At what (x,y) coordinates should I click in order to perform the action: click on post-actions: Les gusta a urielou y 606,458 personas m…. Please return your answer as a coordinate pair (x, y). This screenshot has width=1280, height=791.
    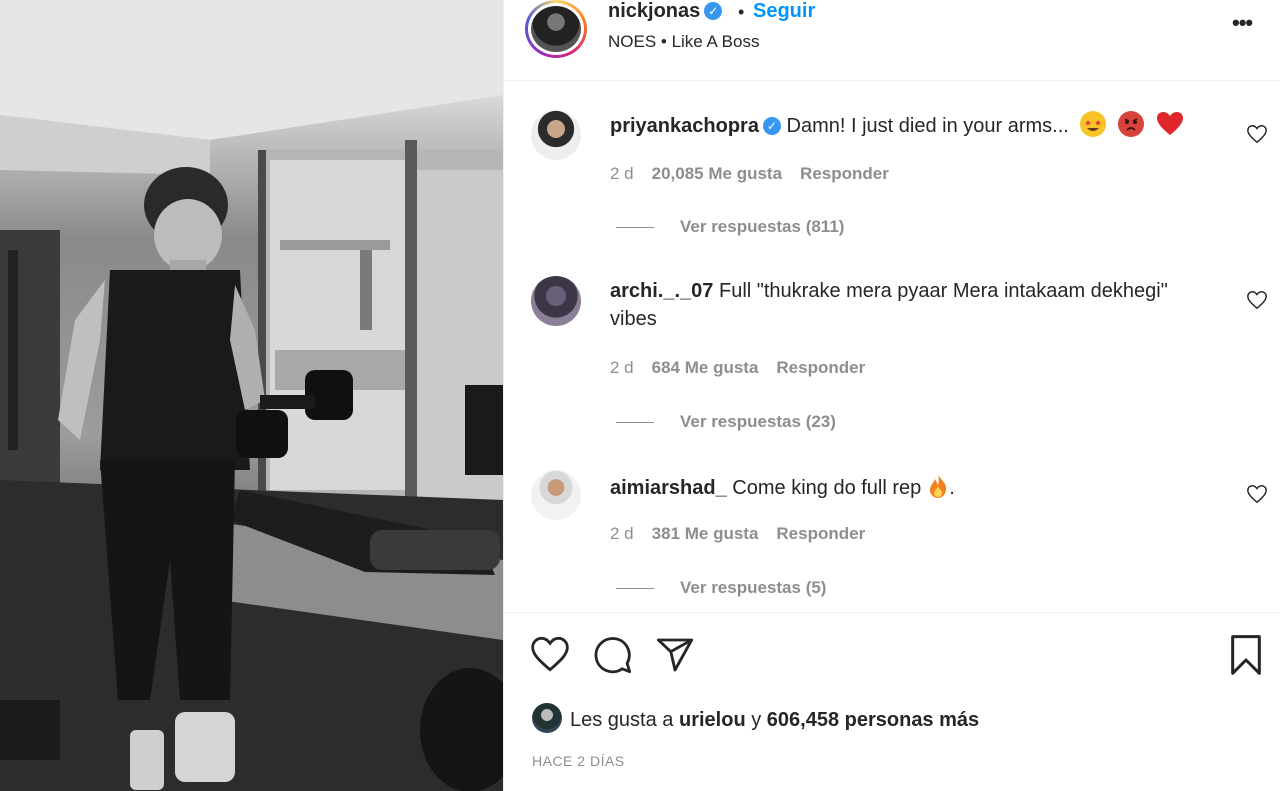
    Looking at the image, I should click on (892, 701).